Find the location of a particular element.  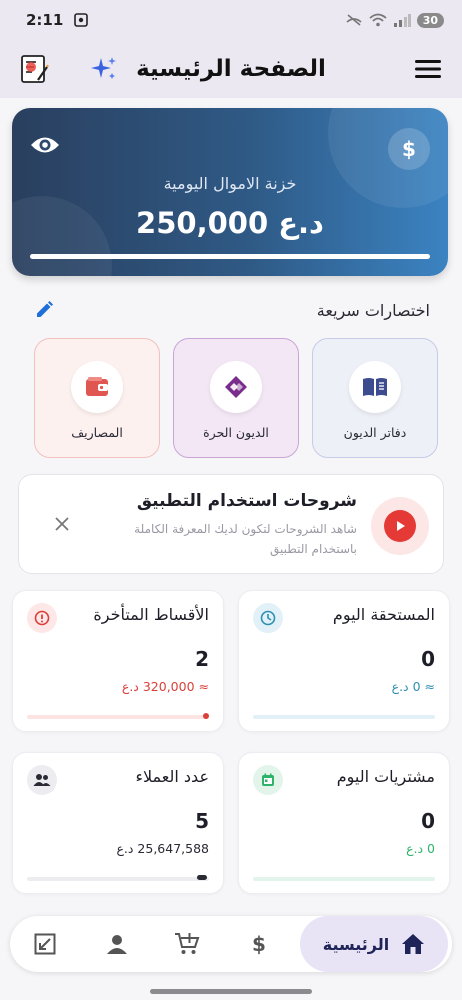

eye-icon is located at coordinates (45, 145).